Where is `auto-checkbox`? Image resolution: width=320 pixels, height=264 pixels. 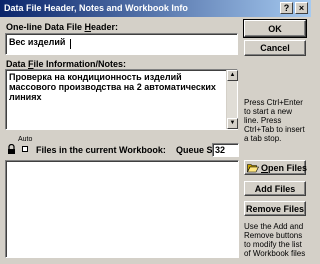 auto-checkbox is located at coordinates (25, 149).